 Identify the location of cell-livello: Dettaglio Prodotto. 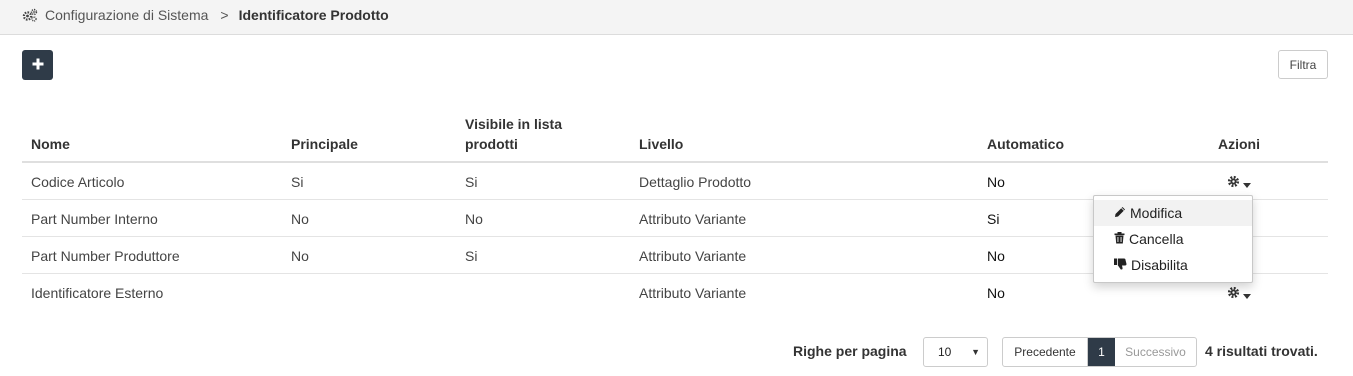
(695, 182).